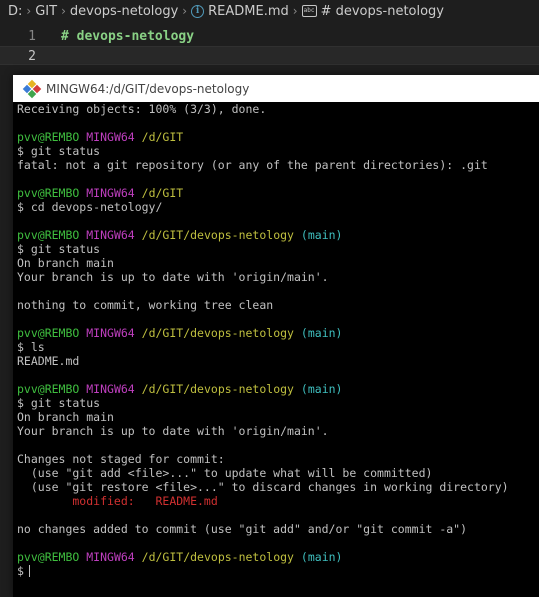 This screenshot has width=539, height=597. Describe the element at coordinates (124, 11) in the screenshot. I see `breadcrumb-folder-repo: devops-netology` at that location.